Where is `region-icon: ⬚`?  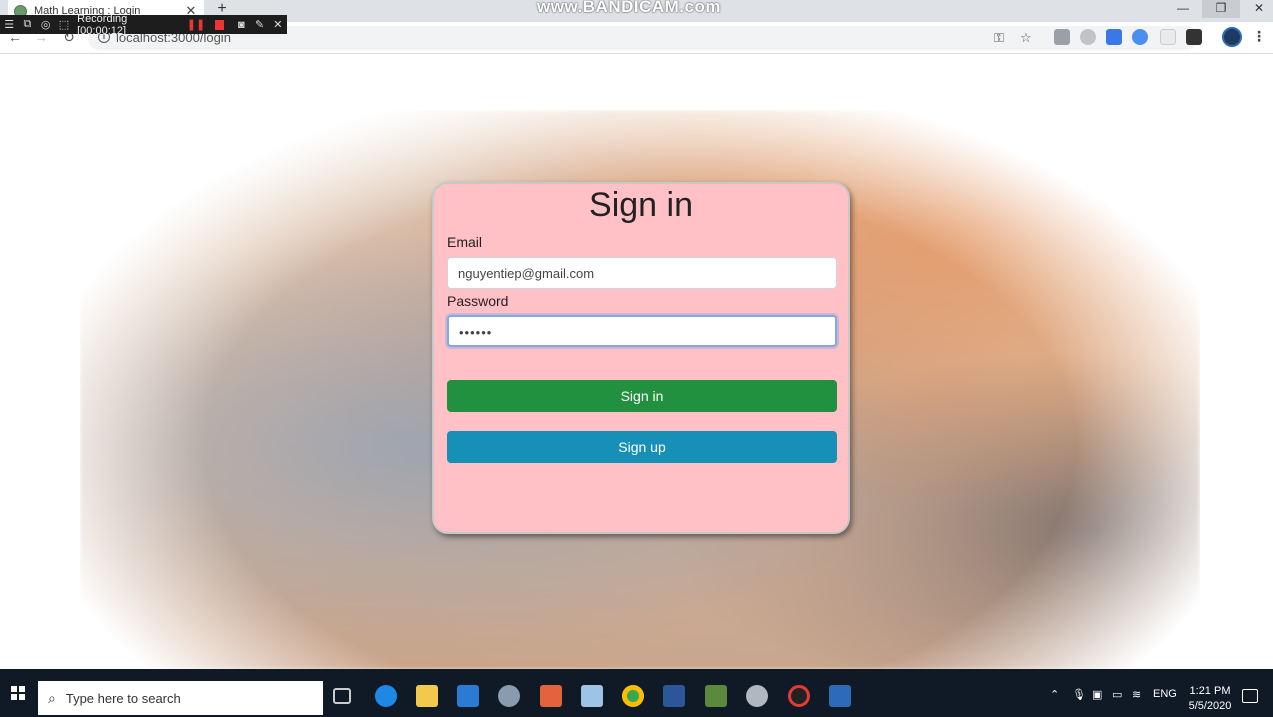 region-icon: ⬚ is located at coordinates (64, 24).